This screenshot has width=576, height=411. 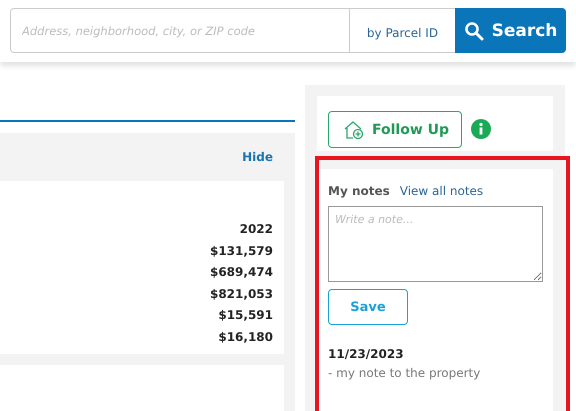 What do you see at coordinates (510, 30) in the screenshot?
I see `search-button: Search` at bounding box center [510, 30].